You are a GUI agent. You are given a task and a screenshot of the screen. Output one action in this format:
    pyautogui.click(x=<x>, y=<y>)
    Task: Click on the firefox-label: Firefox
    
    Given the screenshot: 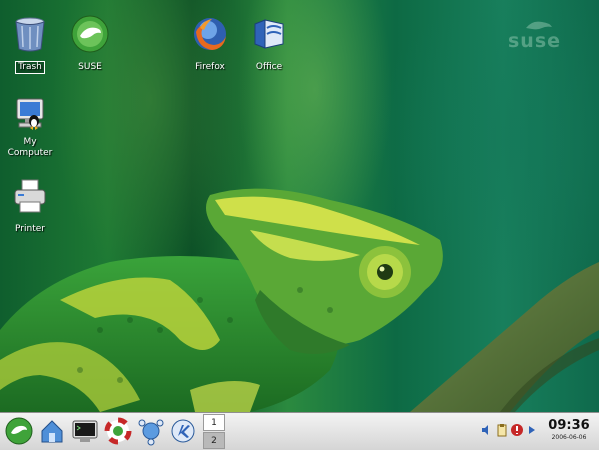 What is the action you would take?
    pyautogui.click(x=210, y=67)
    